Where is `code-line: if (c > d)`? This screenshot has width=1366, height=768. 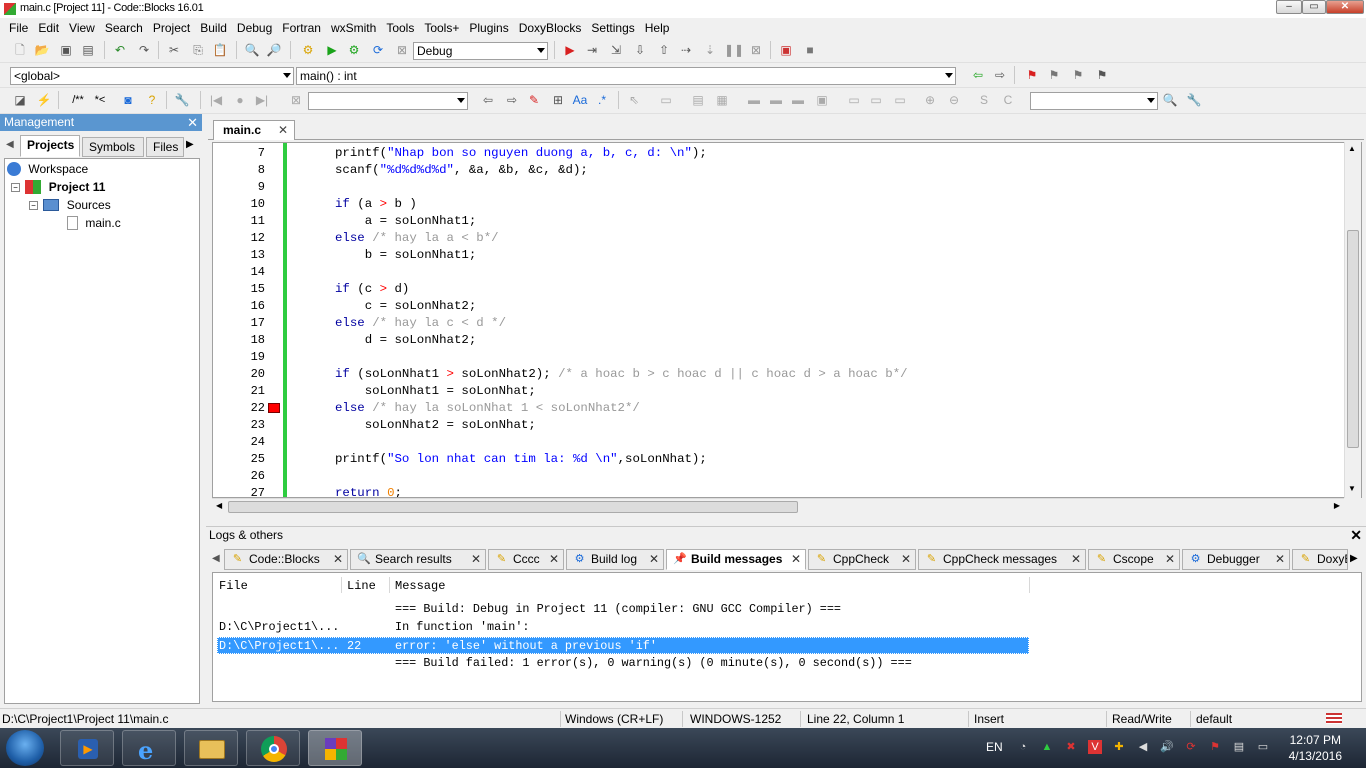 code-line: if (c > d) is located at coordinates (372, 289).